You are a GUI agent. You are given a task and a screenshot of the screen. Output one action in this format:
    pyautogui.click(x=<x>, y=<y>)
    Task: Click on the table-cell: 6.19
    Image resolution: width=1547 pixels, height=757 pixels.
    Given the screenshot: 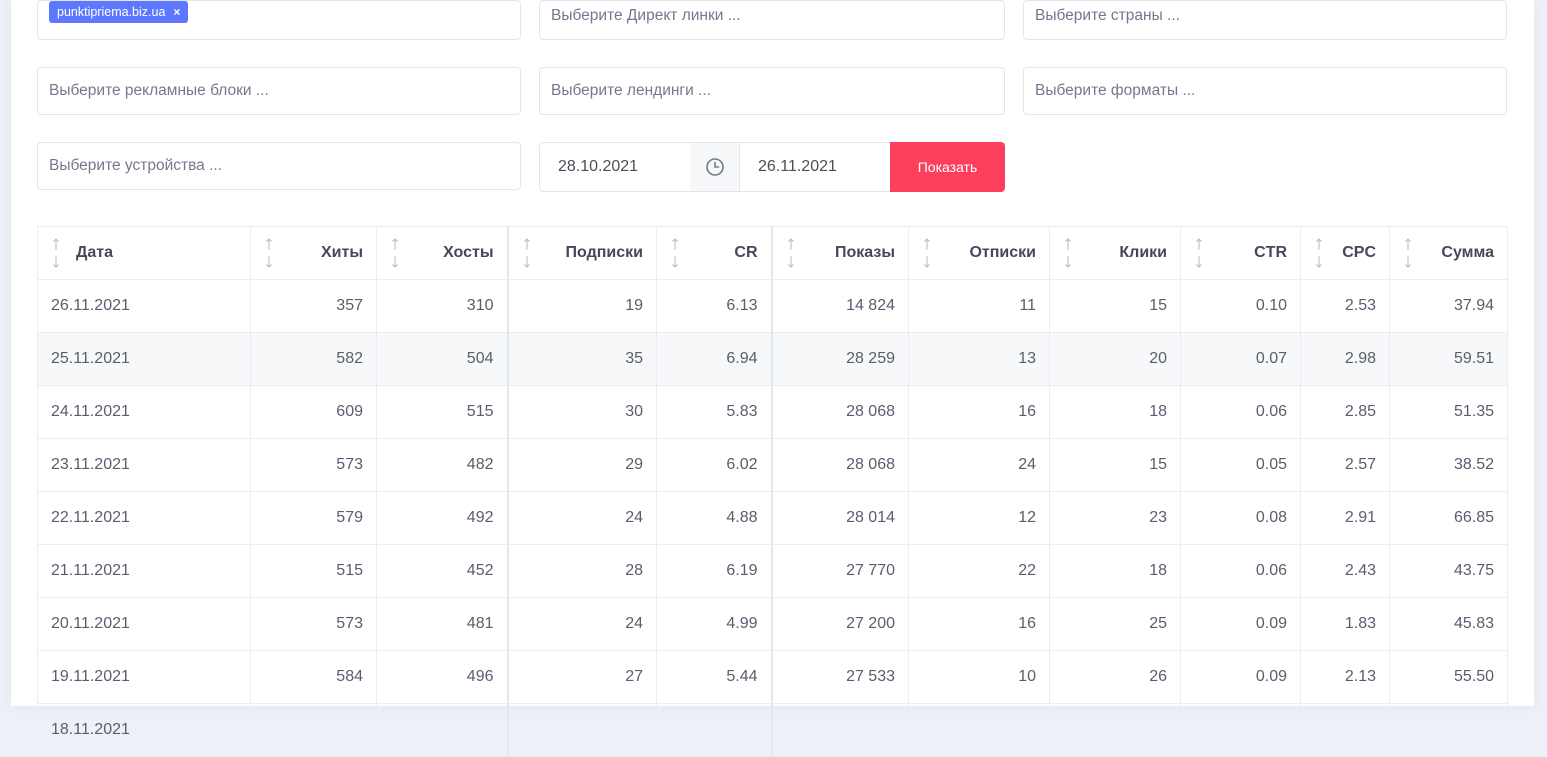 What is the action you would take?
    pyautogui.click(x=714, y=571)
    